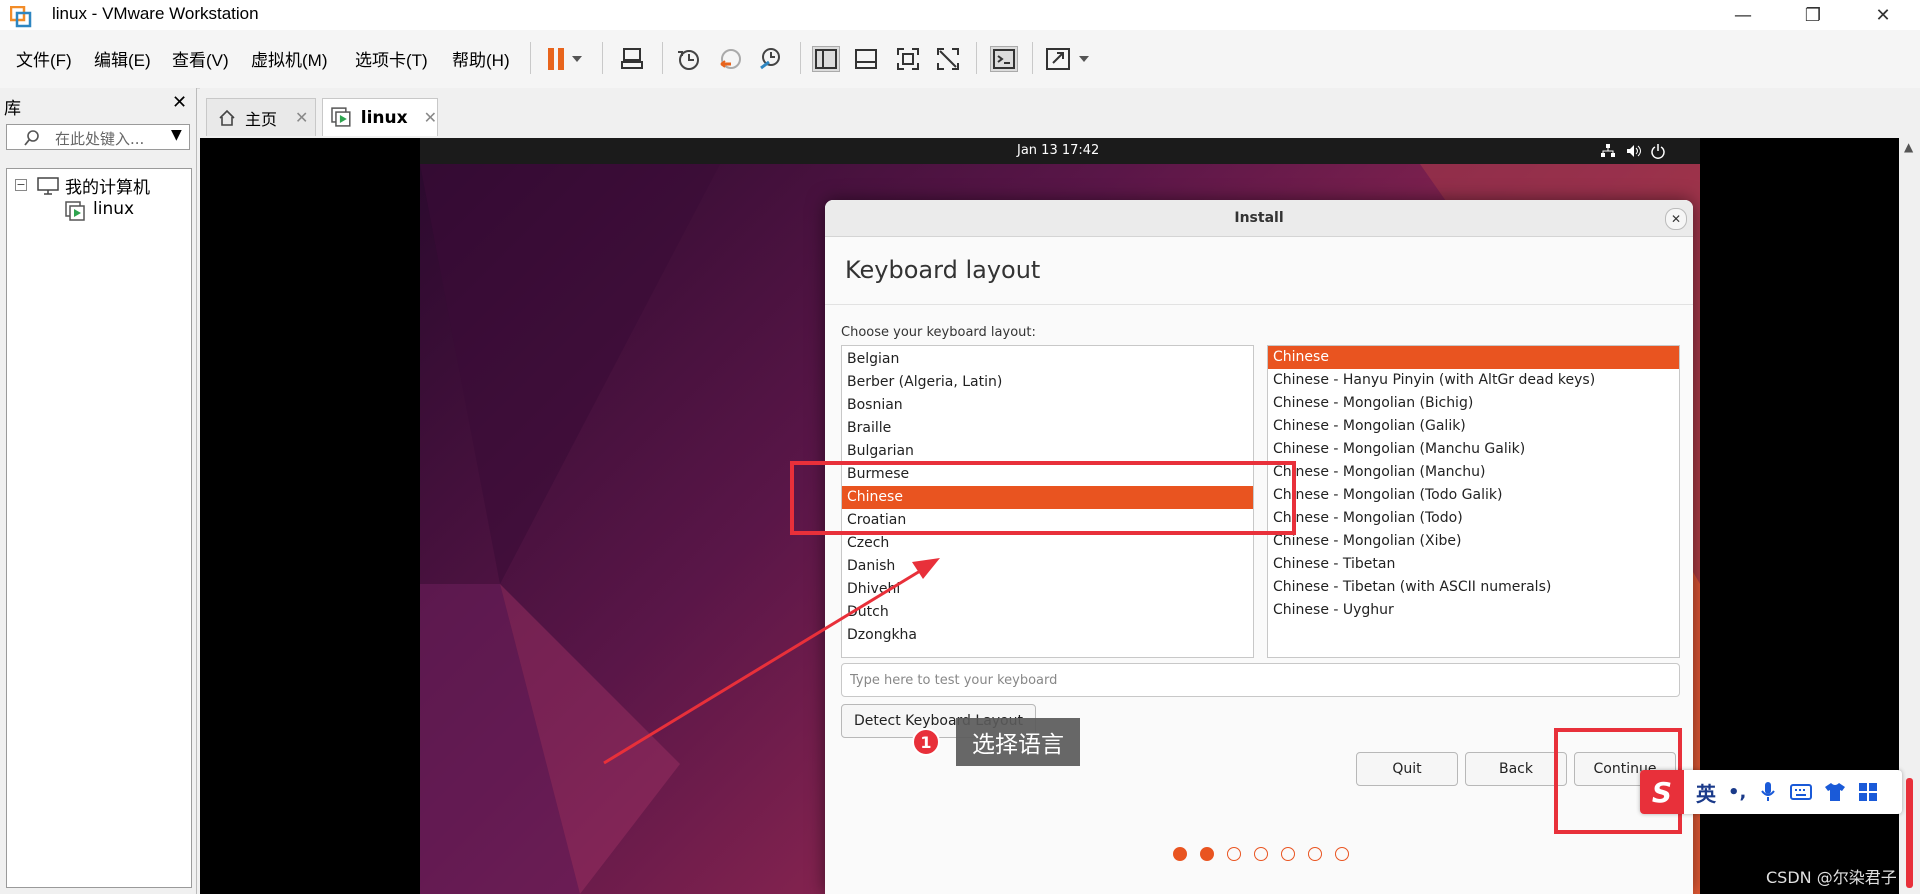  I want to click on search-icon, so click(31, 138).